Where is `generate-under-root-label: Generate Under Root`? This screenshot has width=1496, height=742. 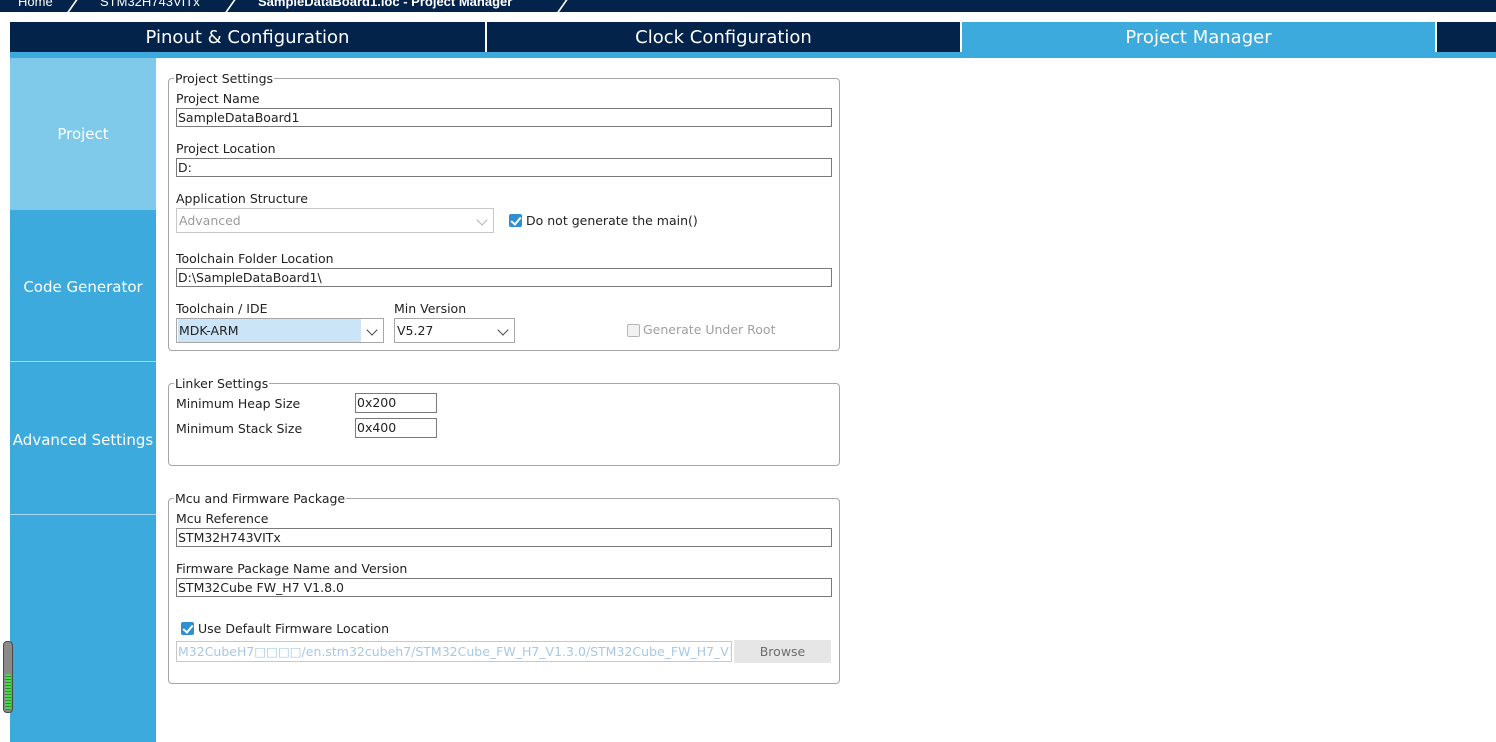 generate-under-root-label: Generate Under Root is located at coordinates (709, 329).